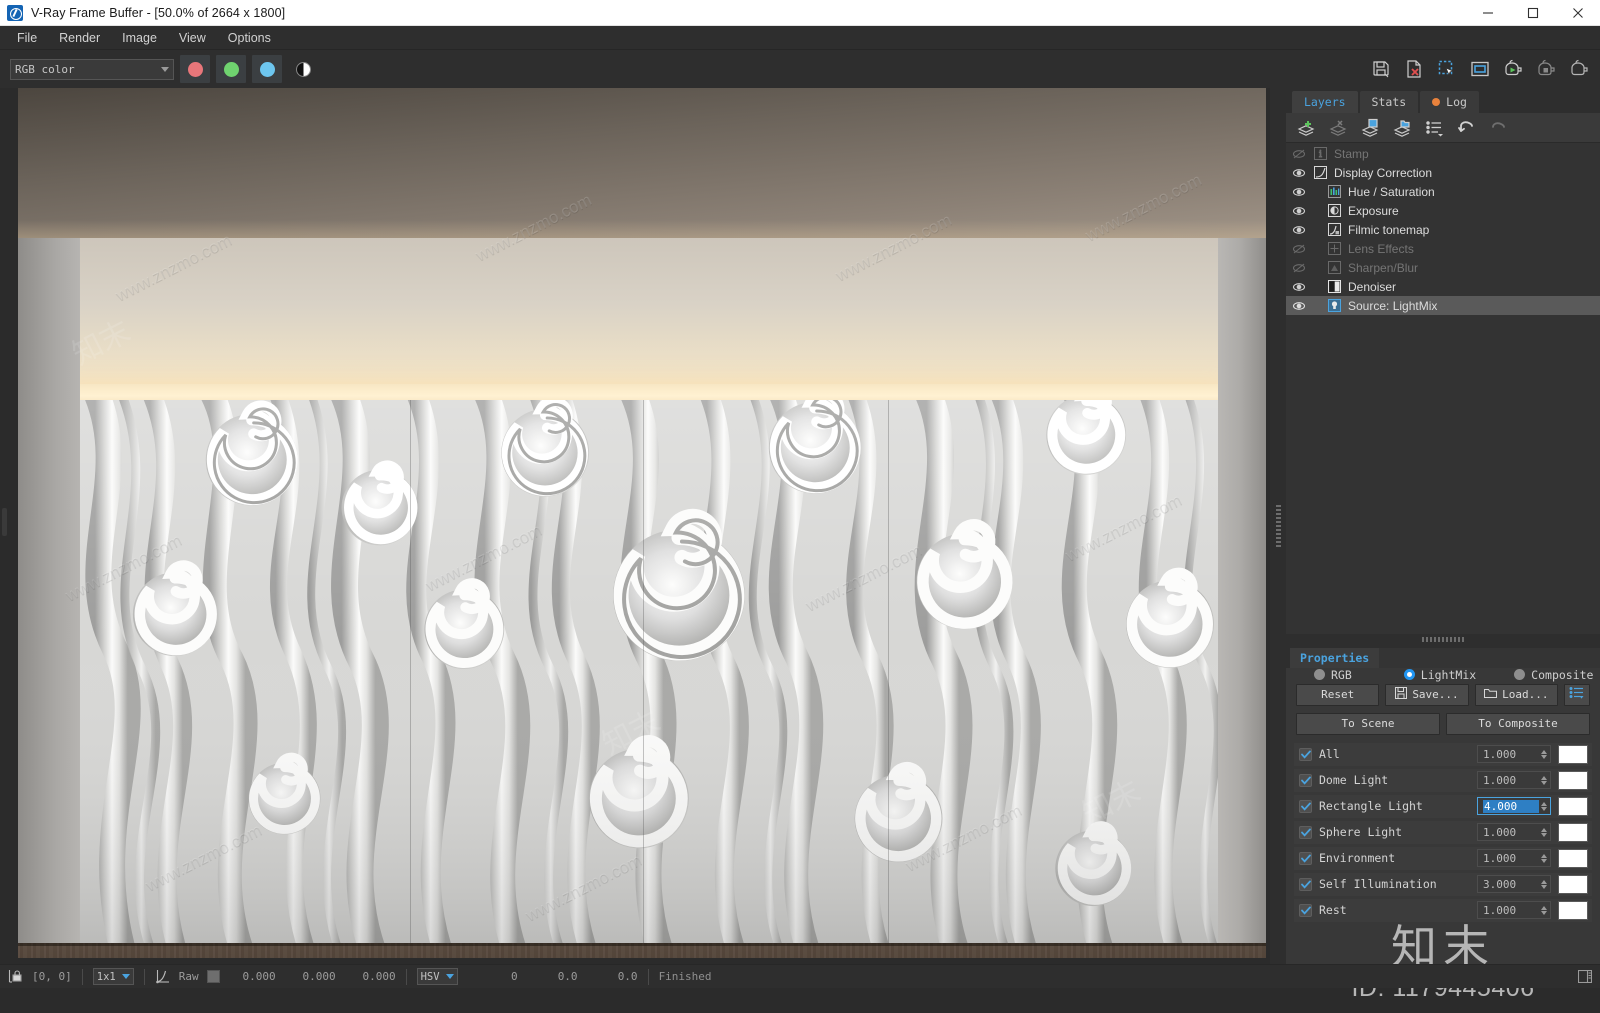 Image resolution: width=1600 pixels, height=1013 pixels. What do you see at coordinates (1403, 128) in the screenshot?
I see `load-layers-button` at bounding box center [1403, 128].